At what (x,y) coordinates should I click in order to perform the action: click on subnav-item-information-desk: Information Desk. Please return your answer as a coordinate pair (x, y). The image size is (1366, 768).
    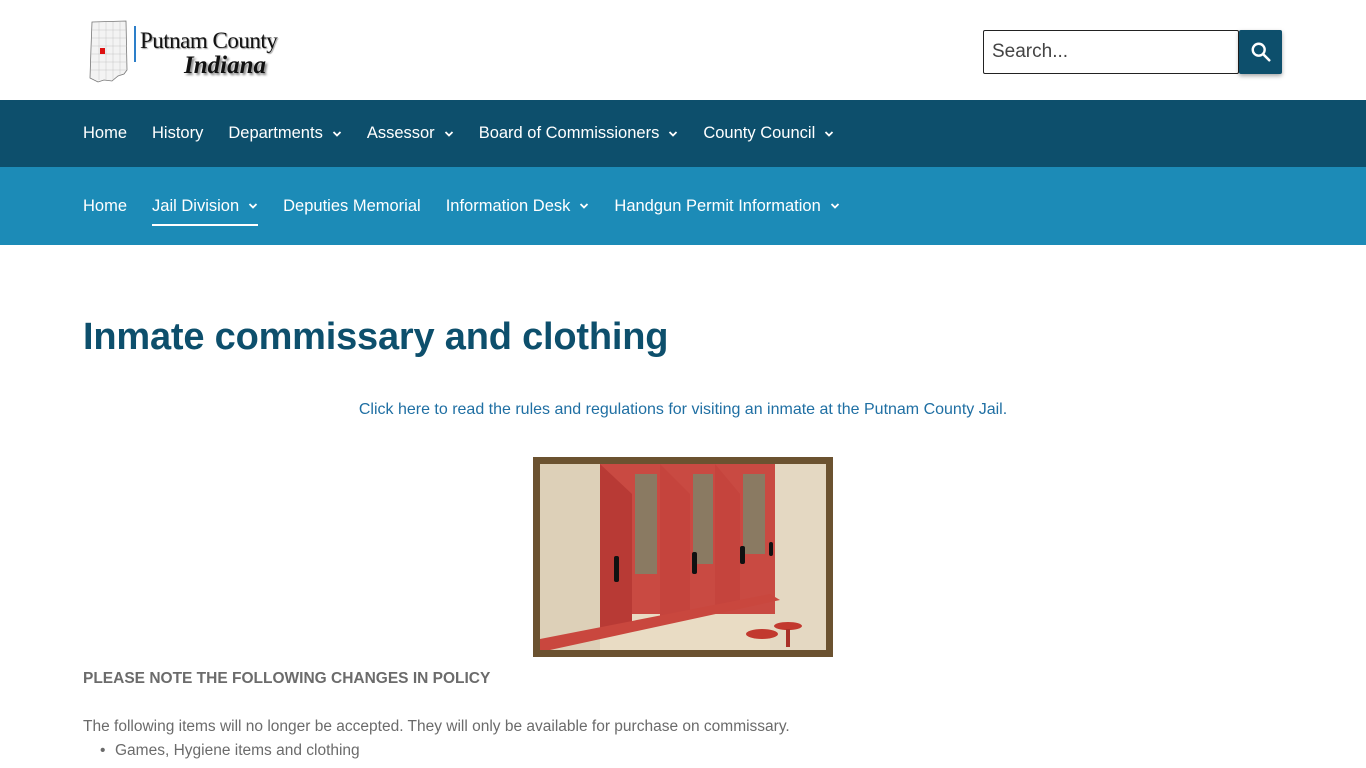
    Looking at the image, I should click on (518, 206).